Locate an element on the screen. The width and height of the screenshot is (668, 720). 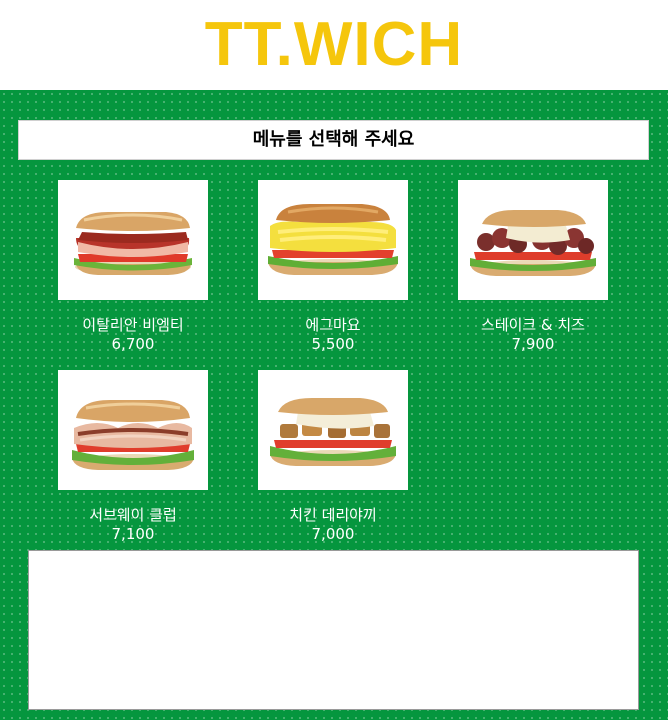
menu-item-name: 스테이크 & 치즈 is located at coordinates (533, 325).